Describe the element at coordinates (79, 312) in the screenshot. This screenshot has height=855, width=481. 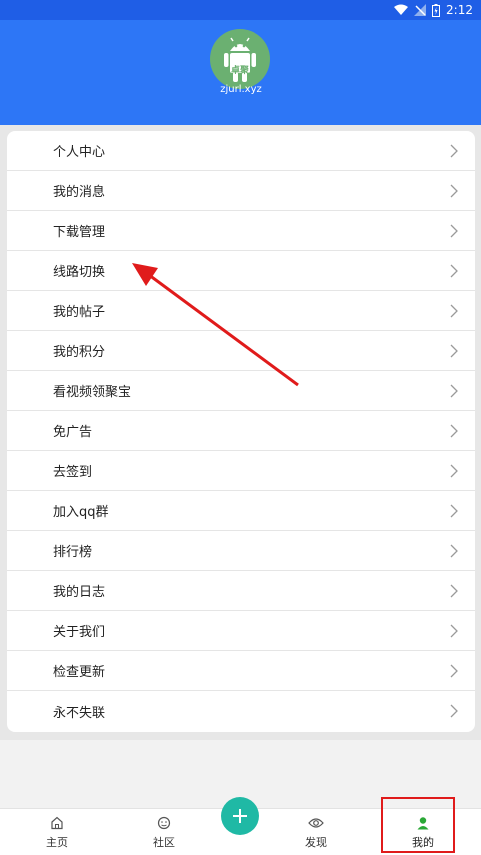
I see `menu-item-label: 我的帖子` at that location.